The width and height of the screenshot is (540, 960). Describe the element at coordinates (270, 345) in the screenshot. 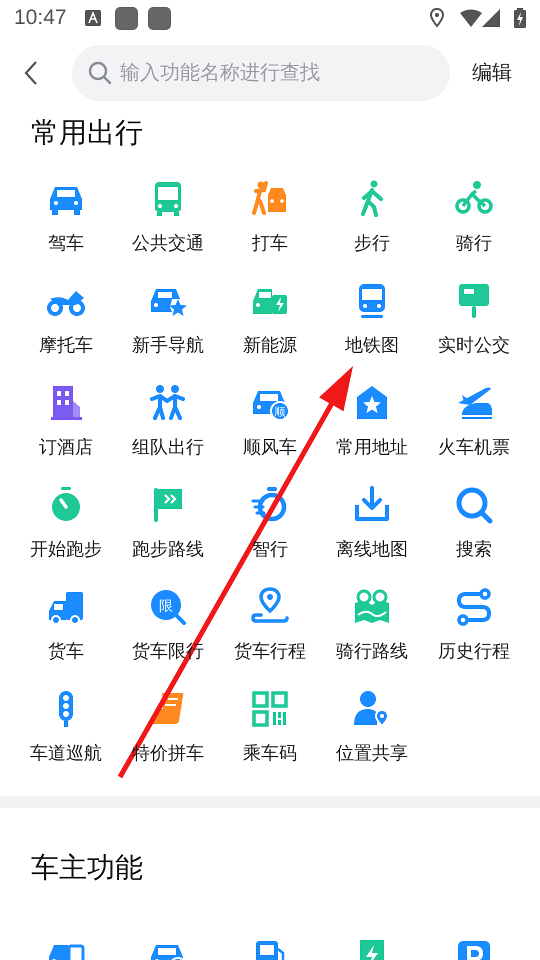

I see `feature-label: 新能源` at that location.